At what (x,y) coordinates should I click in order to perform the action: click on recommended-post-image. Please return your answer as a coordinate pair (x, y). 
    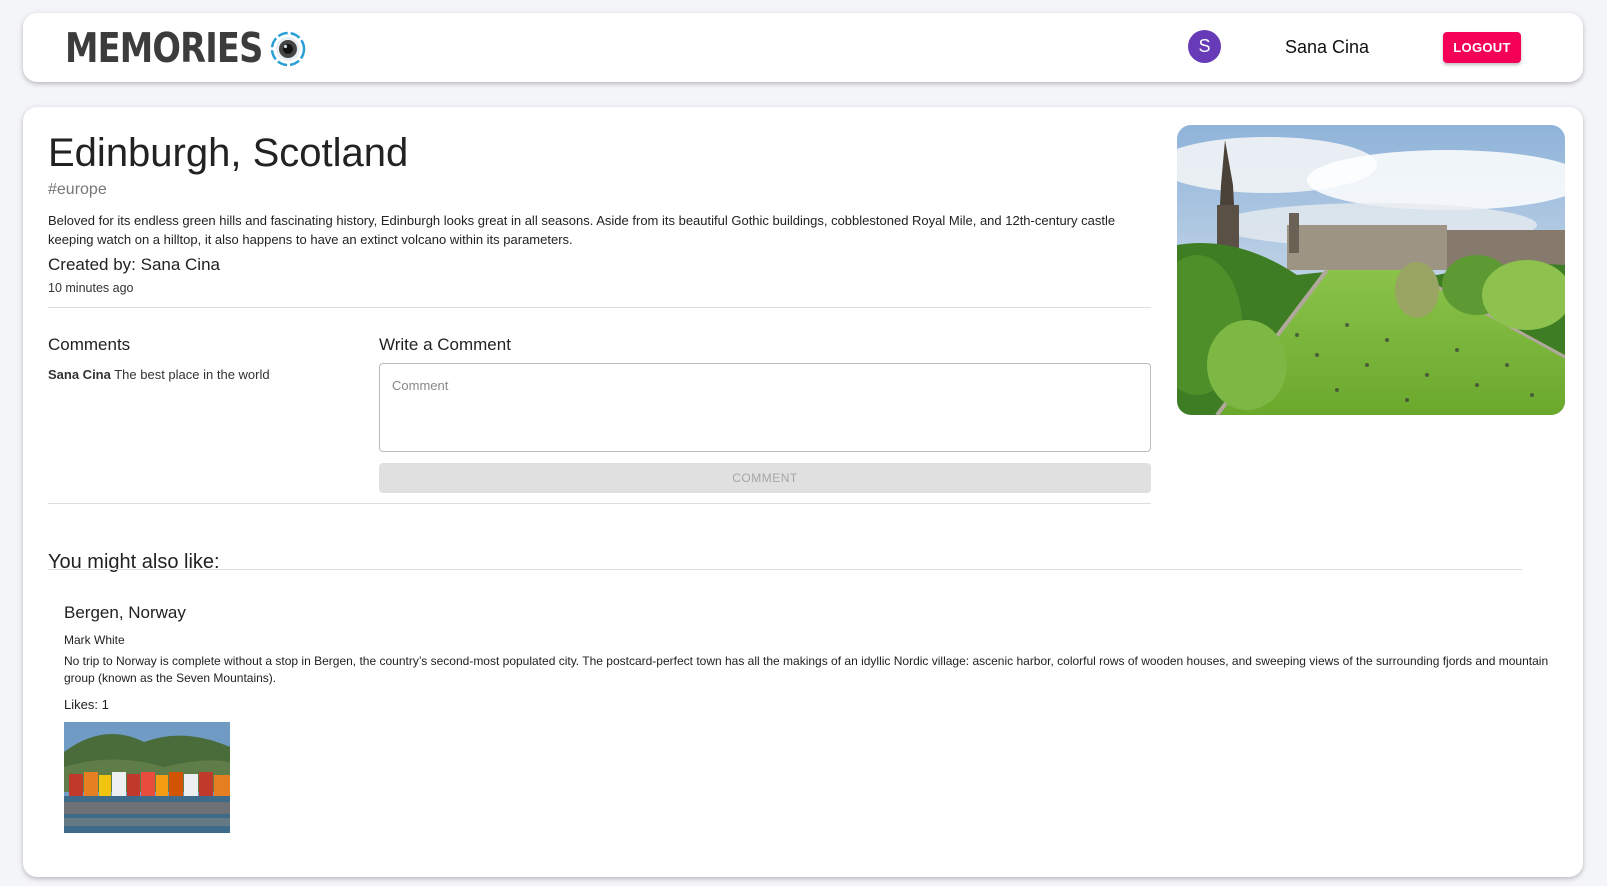
    Looking at the image, I should click on (147, 777).